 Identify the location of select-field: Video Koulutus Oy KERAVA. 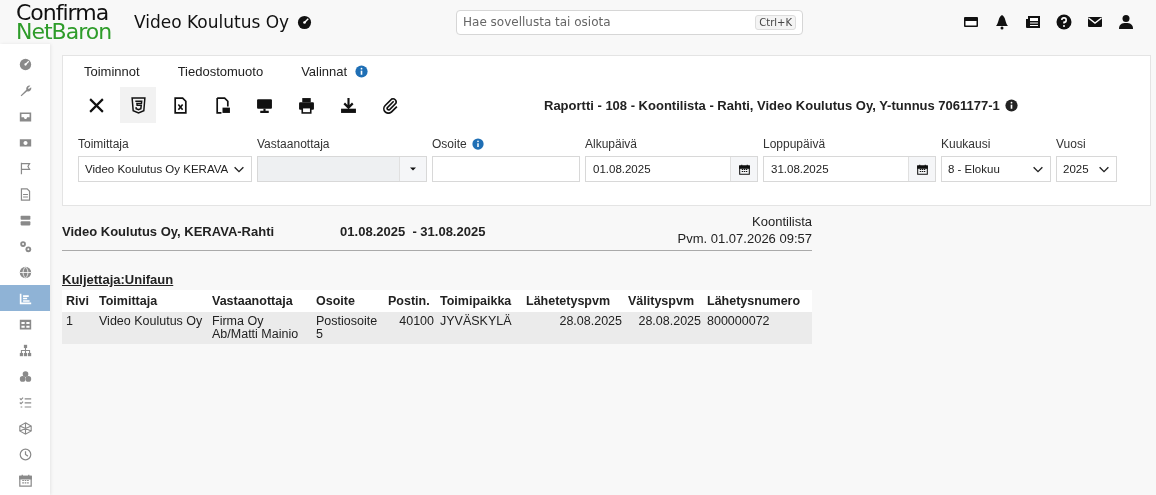
(165, 169).